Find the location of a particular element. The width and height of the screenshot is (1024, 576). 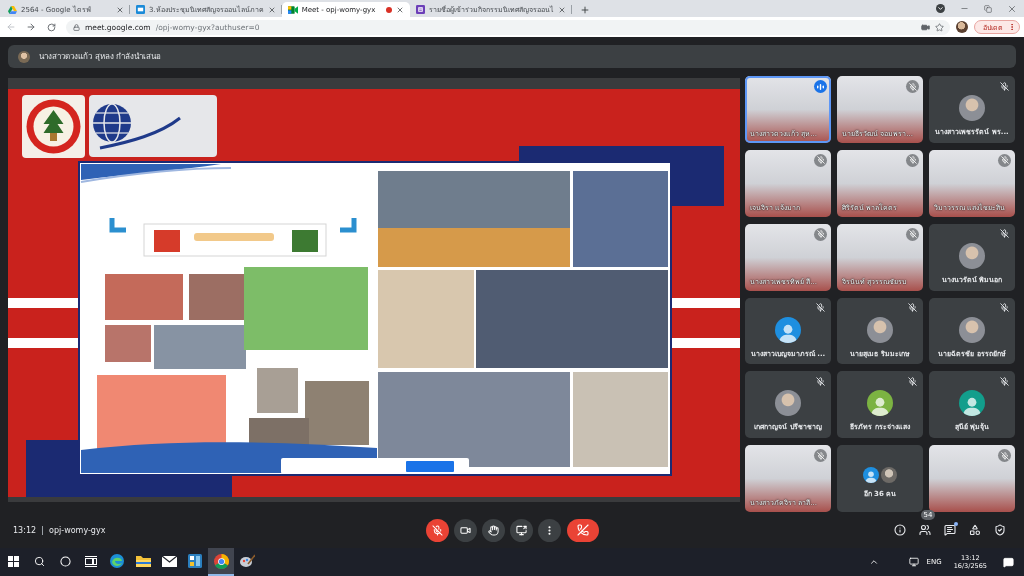

square-logo-icon is located at coordinates (140, 9).